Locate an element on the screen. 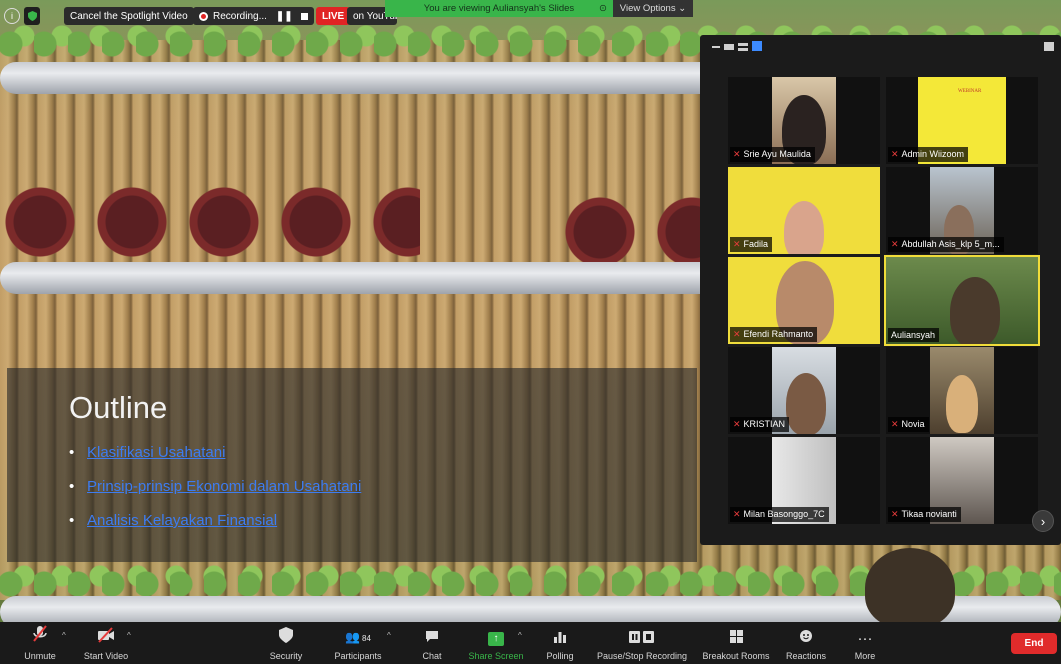 This screenshot has height=664, width=1061. more-button: ··· More is located at coordinates (865, 643).